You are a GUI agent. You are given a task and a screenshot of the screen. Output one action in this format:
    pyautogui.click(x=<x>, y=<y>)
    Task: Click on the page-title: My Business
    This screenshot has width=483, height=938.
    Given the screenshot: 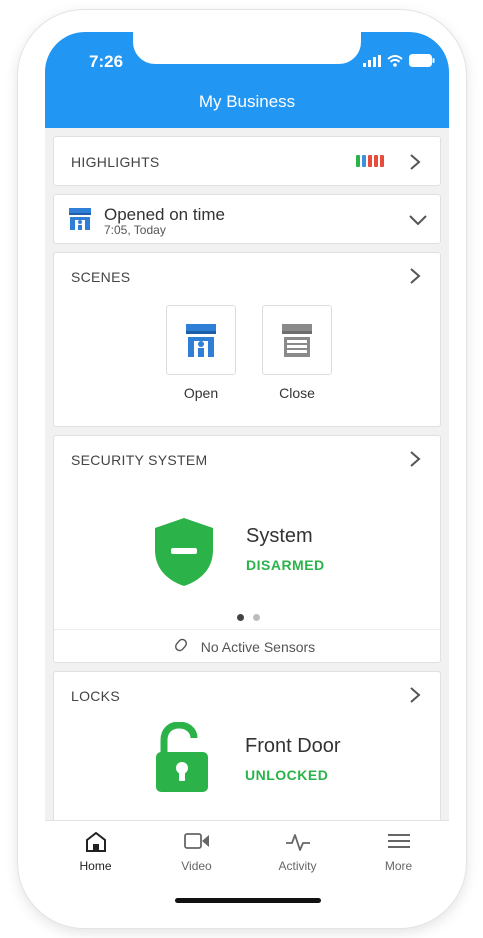 What is the action you would take?
    pyautogui.click(x=247, y=101)
    